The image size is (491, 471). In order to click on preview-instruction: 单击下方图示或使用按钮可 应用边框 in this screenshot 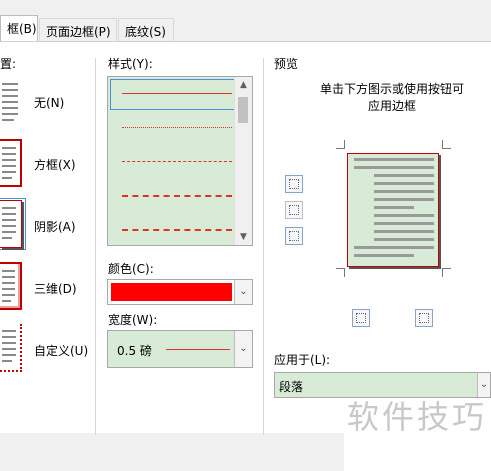, I will do `click(391, 97)`.